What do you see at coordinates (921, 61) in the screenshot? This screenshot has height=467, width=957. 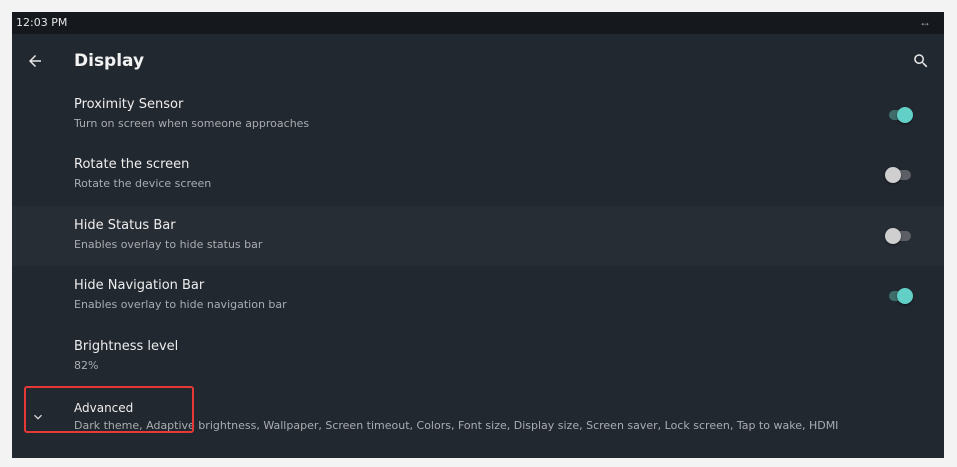 I see `search-icon` at bounding box center [921, 61].